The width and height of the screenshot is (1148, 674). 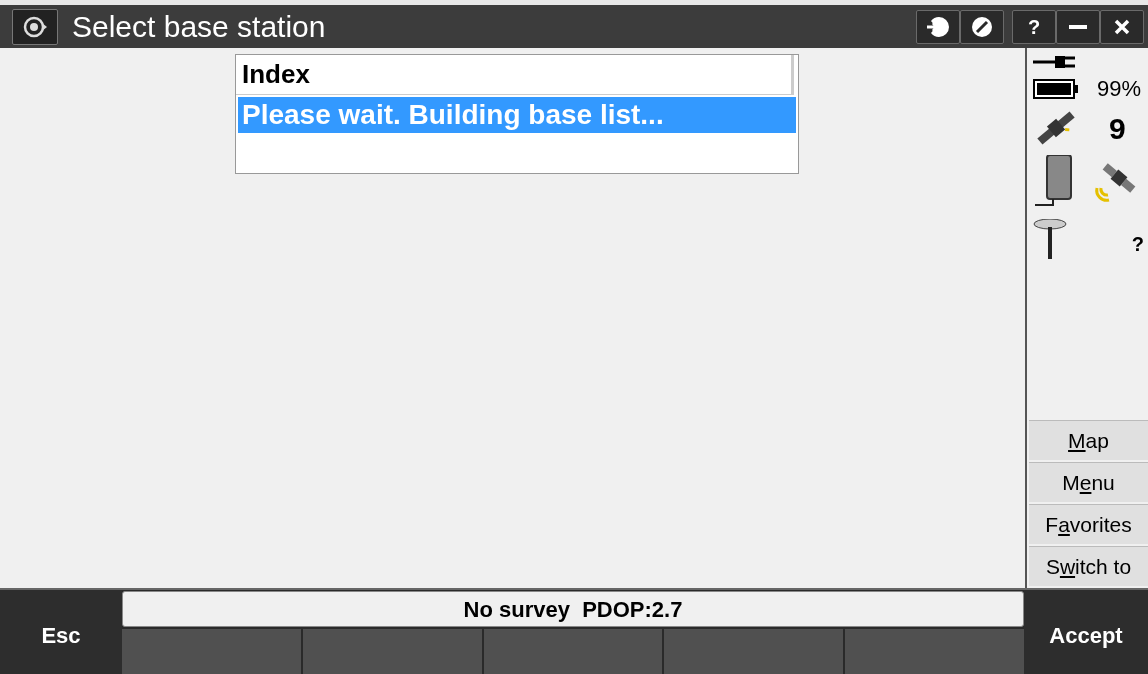 I want to click on battery-icon, so click(x=1056, y=88).